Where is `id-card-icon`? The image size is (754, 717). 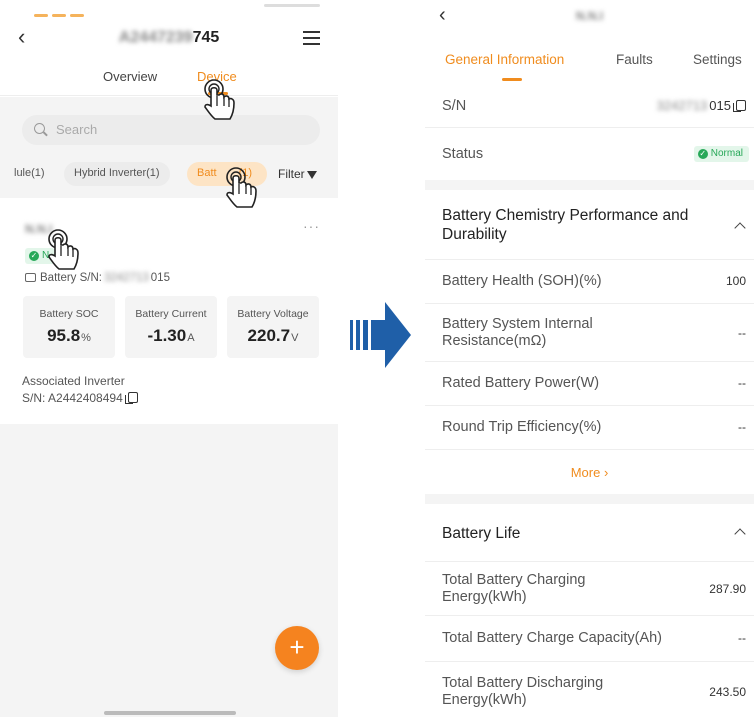 id-card-icon is located at coordinates (30, 277).